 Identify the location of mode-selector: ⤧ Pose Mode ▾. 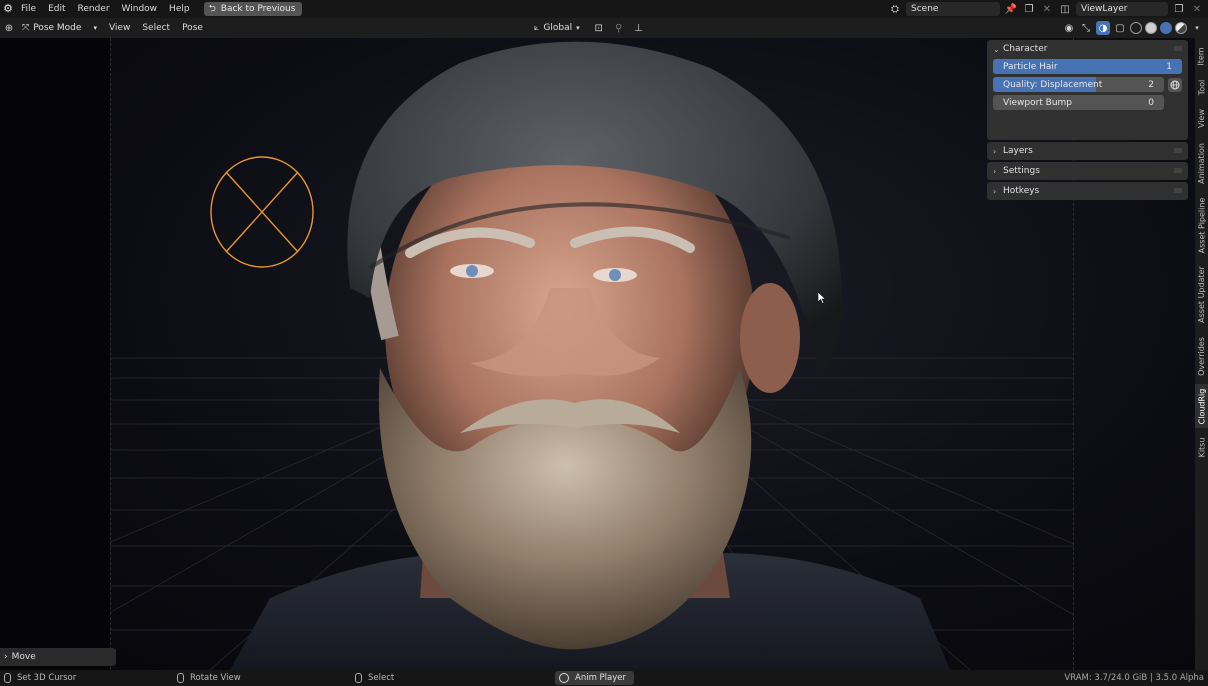
(59, 28).